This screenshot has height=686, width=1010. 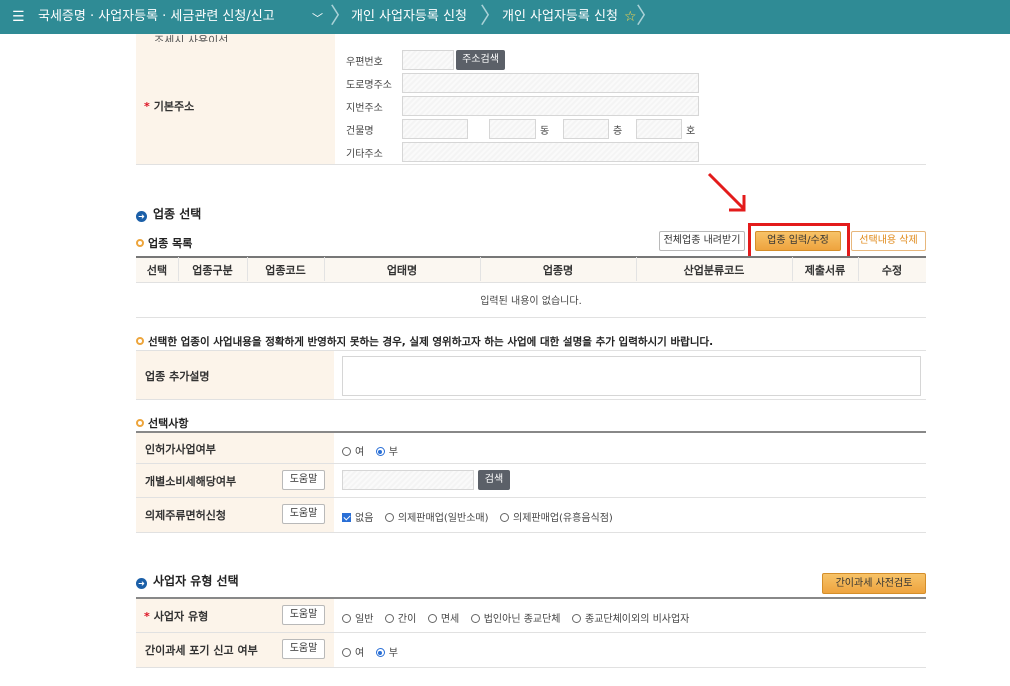 I want to click on giveup-no-radio, so click(x=380, y=652).